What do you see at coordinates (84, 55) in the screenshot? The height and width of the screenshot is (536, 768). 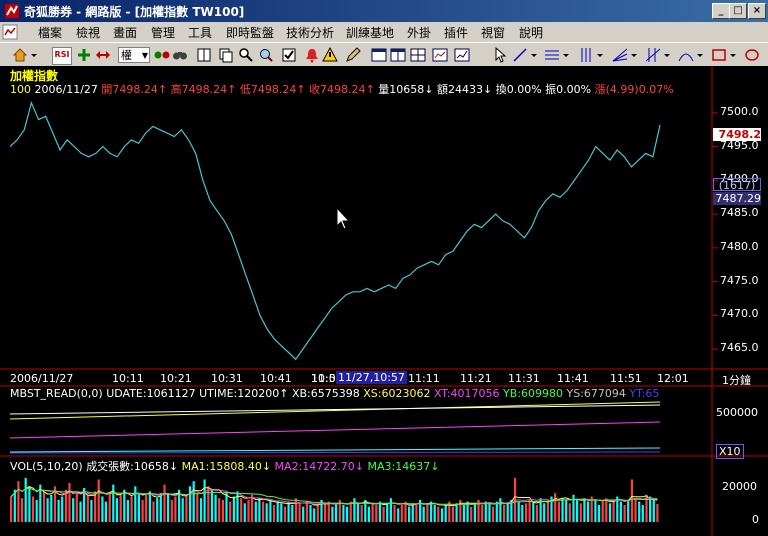 I see `add-icon` at bounding box center [84, 55].